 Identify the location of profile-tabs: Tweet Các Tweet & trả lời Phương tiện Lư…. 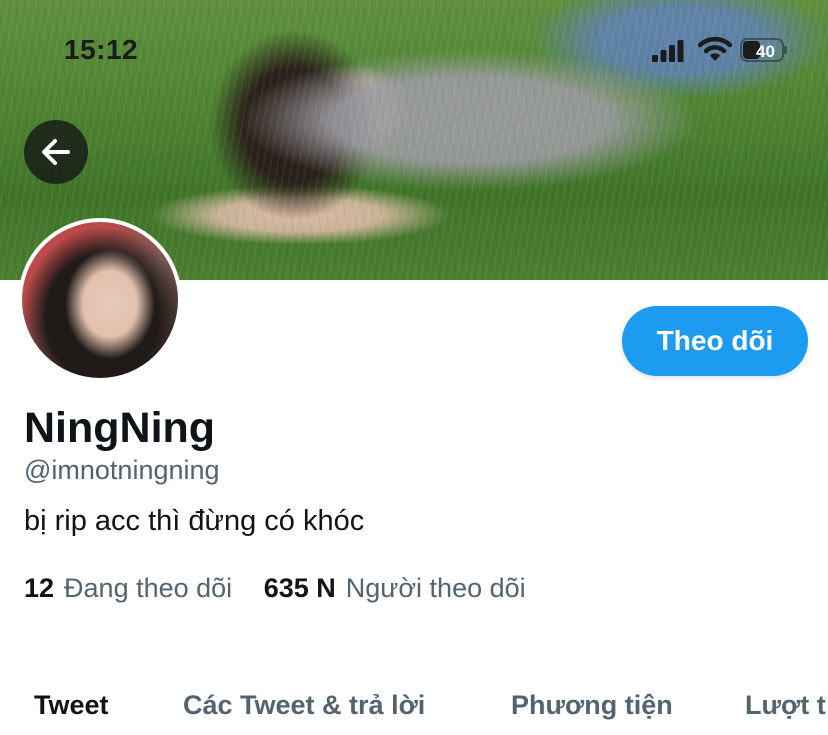
(414, 712).